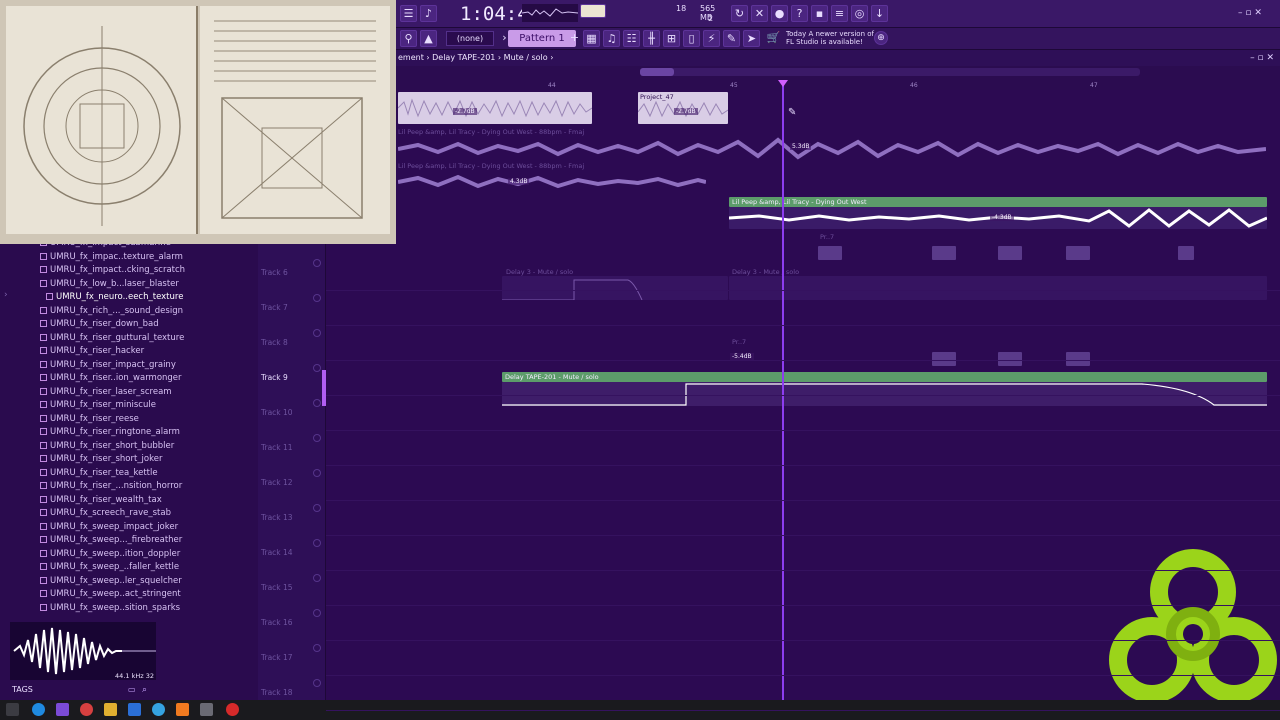 The height and width of the screenshot is (720, 1280). Describe the element at coordinates (144, 690) in the screenshot. I see `search-icon: ⌕` at that location.